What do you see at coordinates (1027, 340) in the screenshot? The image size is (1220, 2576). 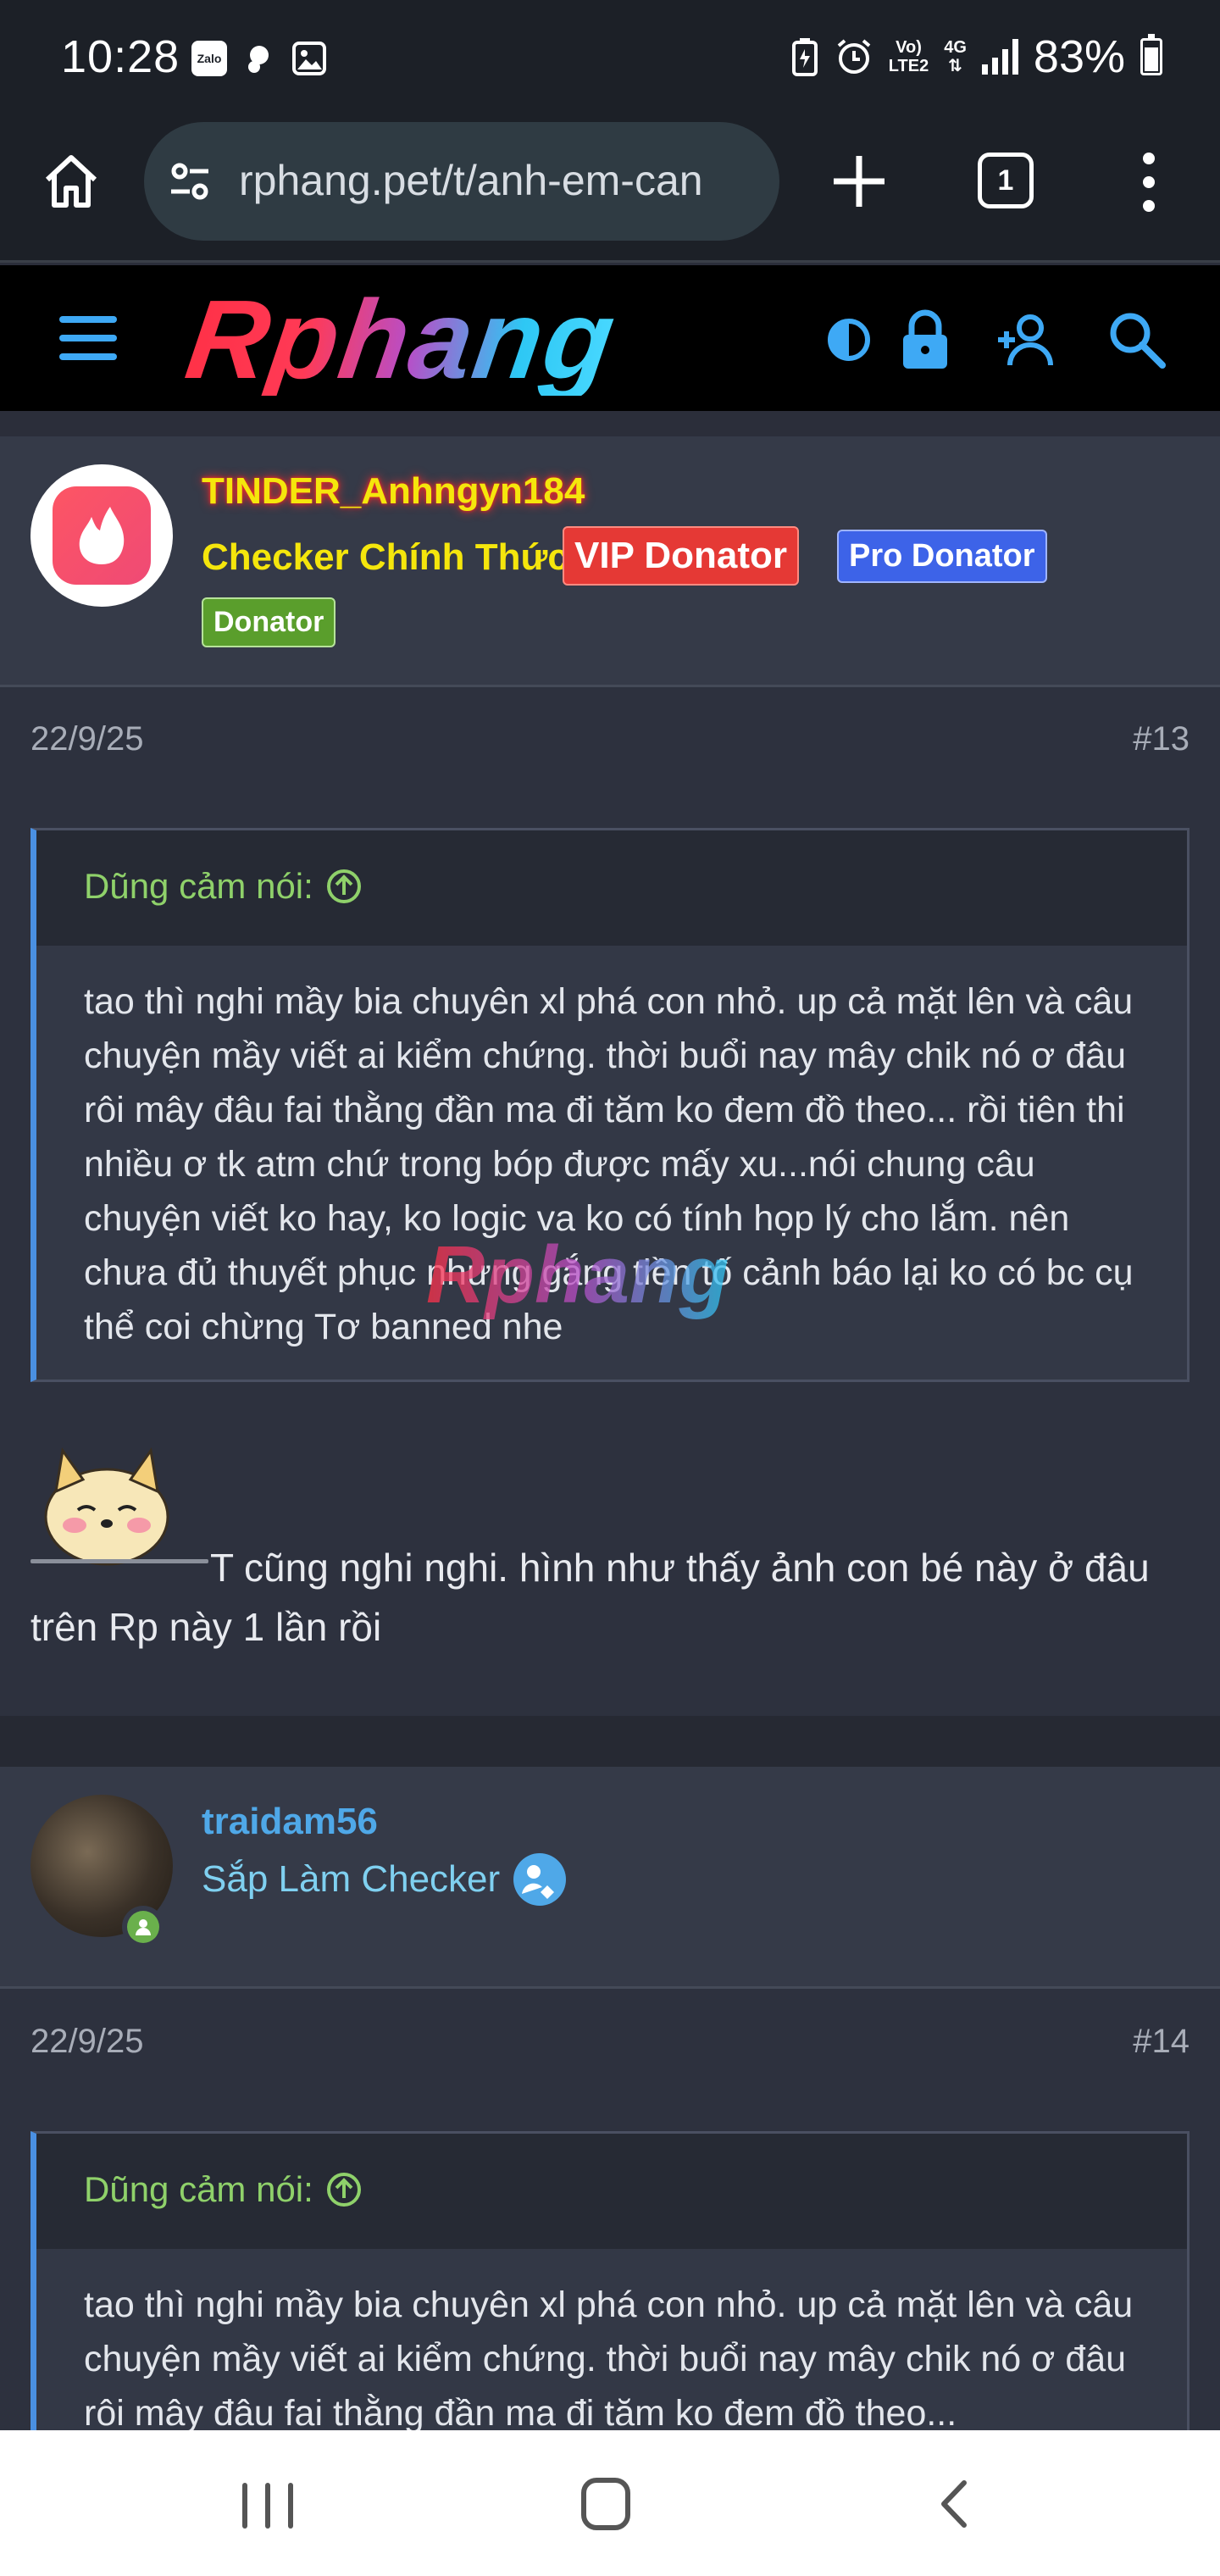 I see `add-user-icon` at bounding box center [1027, 340].